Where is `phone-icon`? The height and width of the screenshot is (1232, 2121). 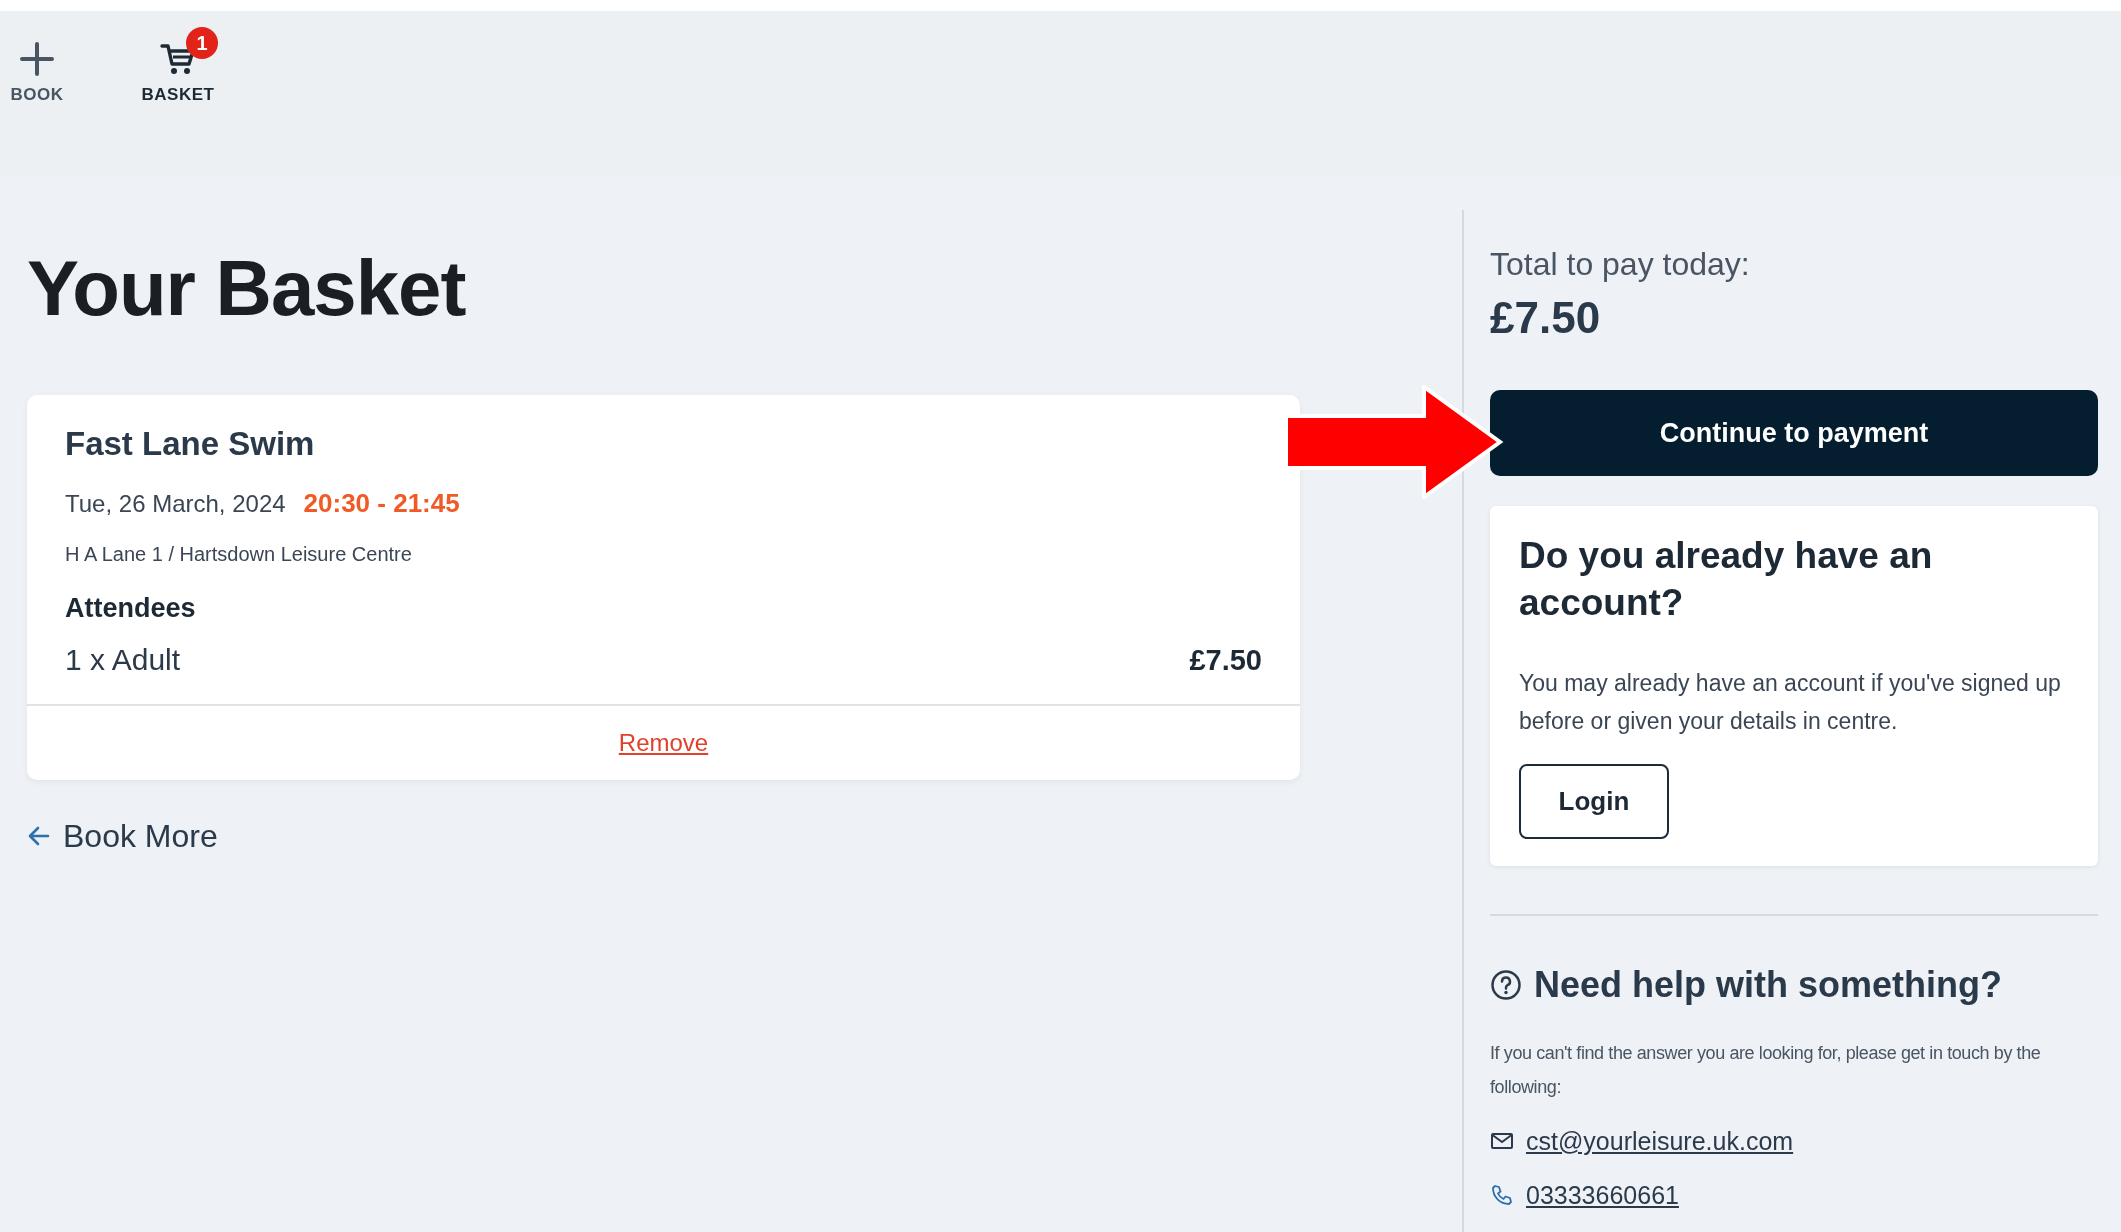 phone-icon is located at coordinates (1502, 1195).